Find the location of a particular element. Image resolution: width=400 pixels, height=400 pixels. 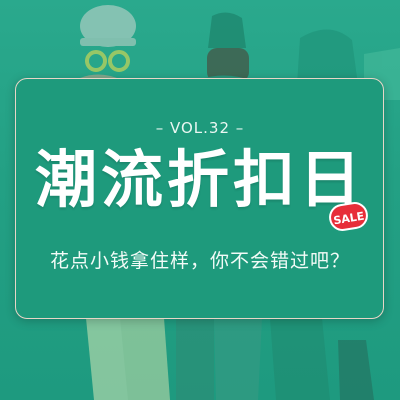

figure-bottoms is located at coordinates (230, 359).